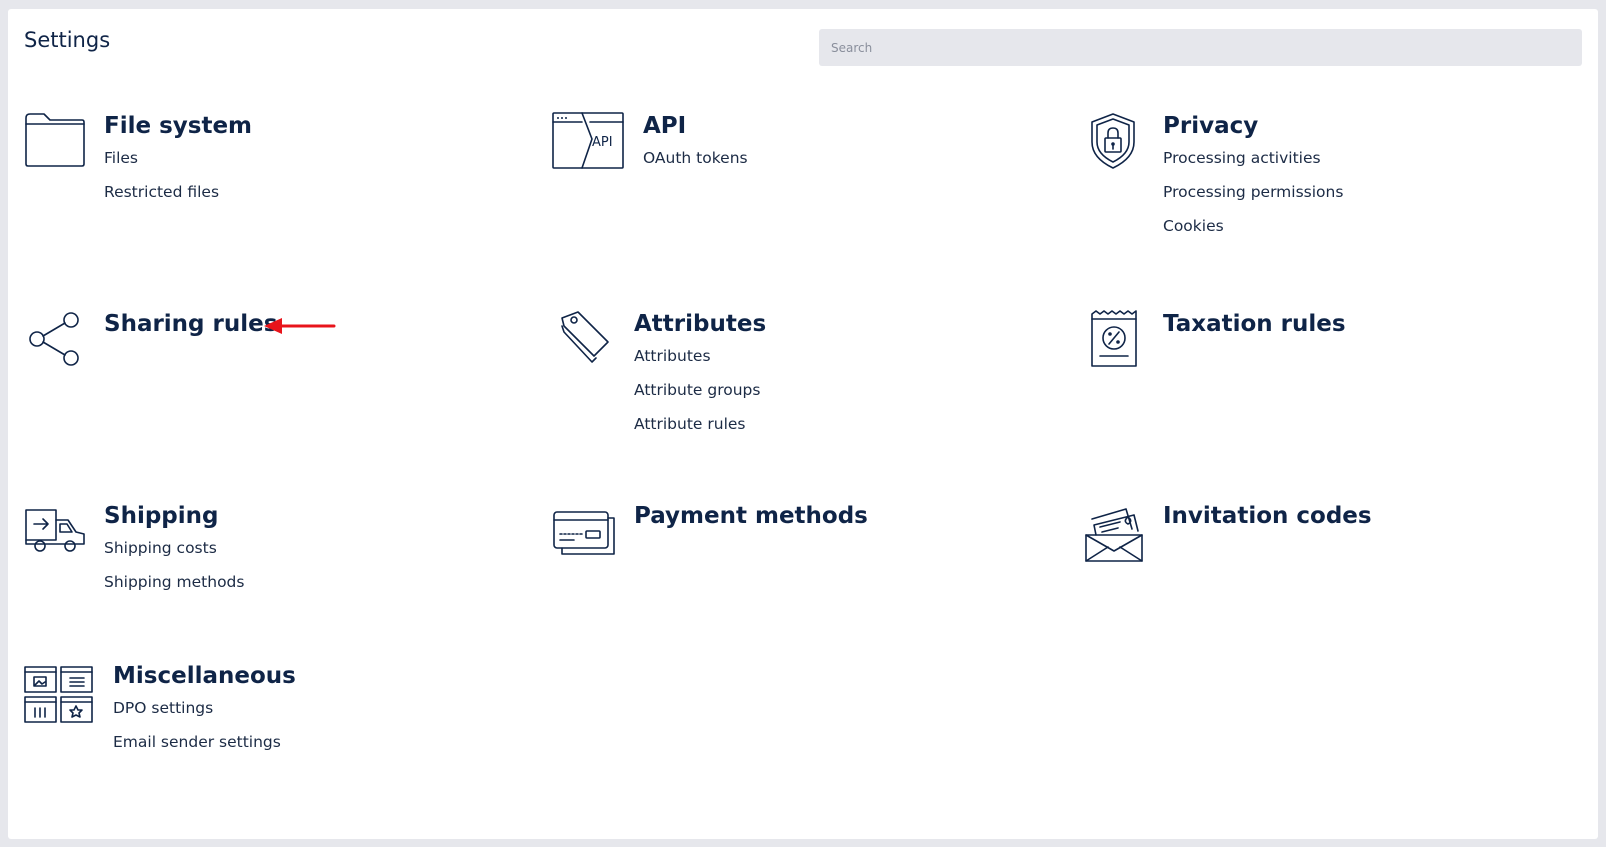  I want to click on tags-icon, so click(586, 338).